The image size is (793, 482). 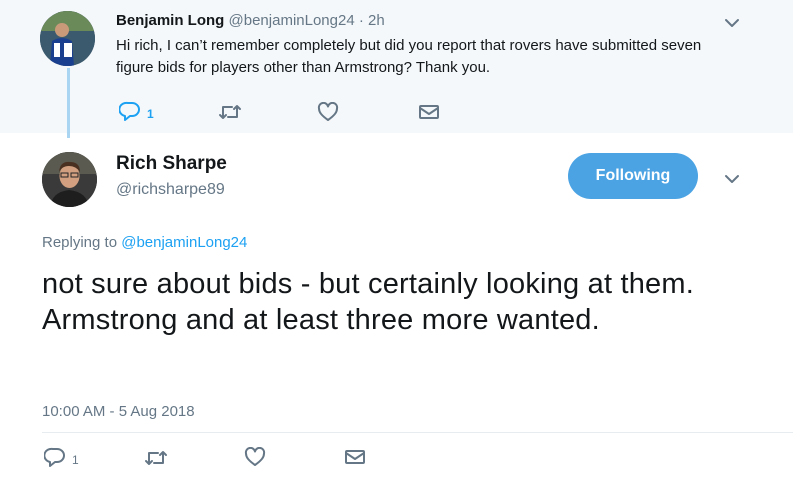 What do you see at coordinates (171, 164) in the screenshot?
I see `author-name: Rich Sharpe` at bounding box center [171, 164].